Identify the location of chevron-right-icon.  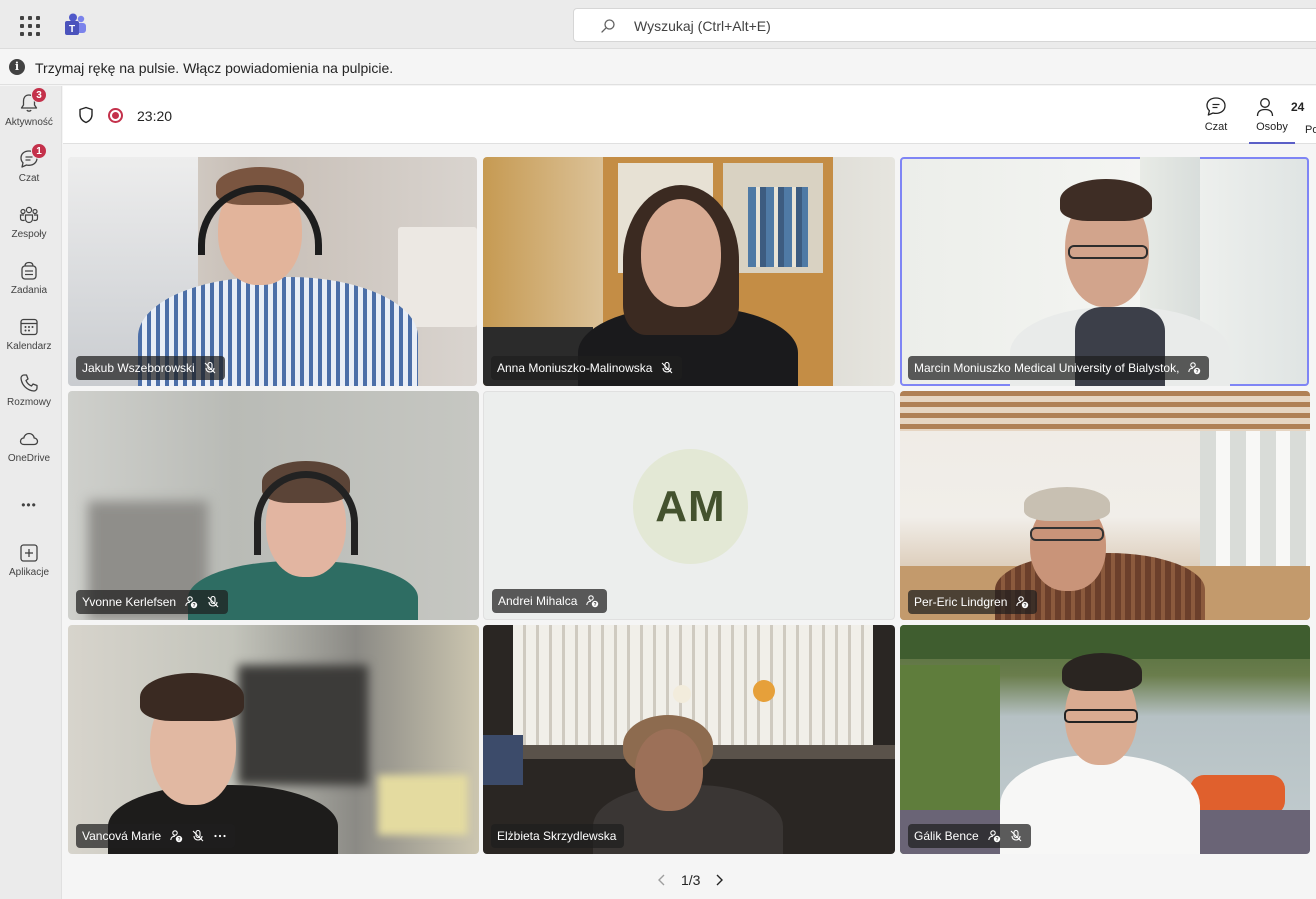
(719, 880).